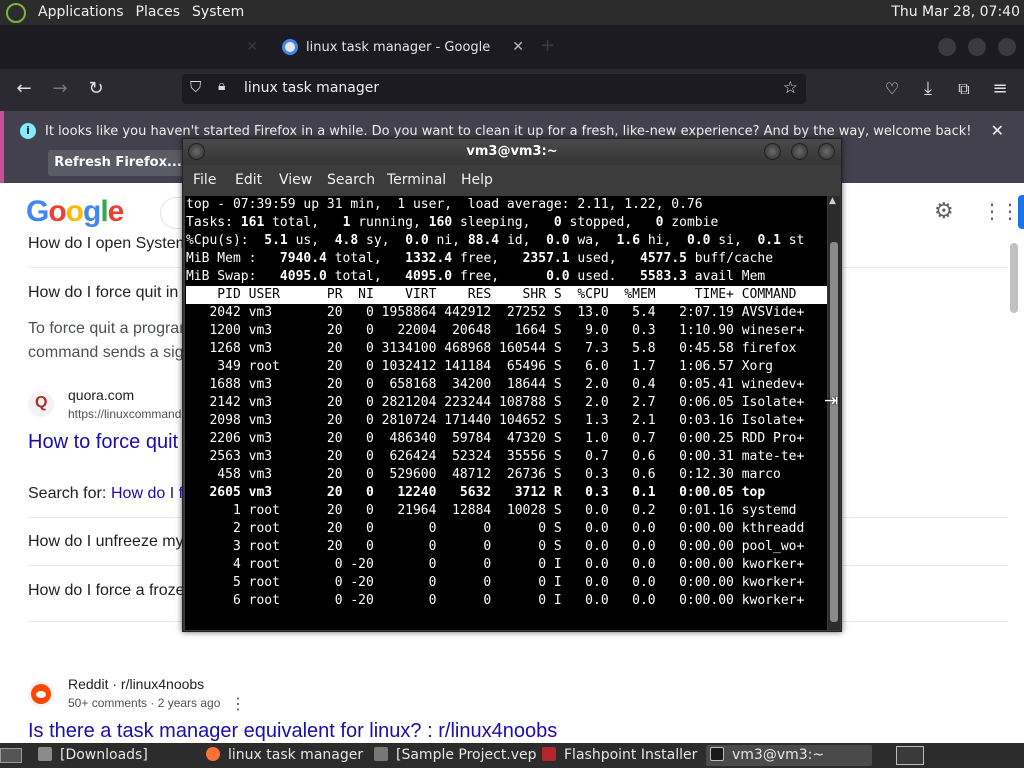  I want to click on result-snippet: command sends a sig, so click(106, 352).